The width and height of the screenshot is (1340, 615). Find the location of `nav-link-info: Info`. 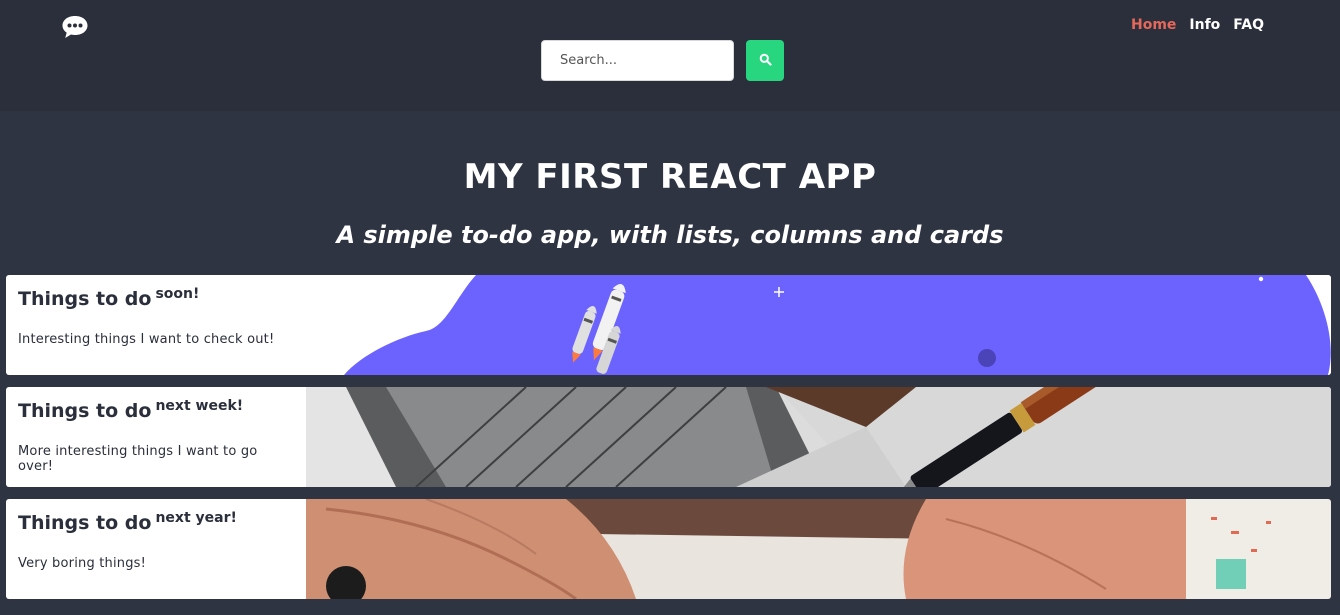

nav-link-info: Info is located at coordinates (1204, 25).